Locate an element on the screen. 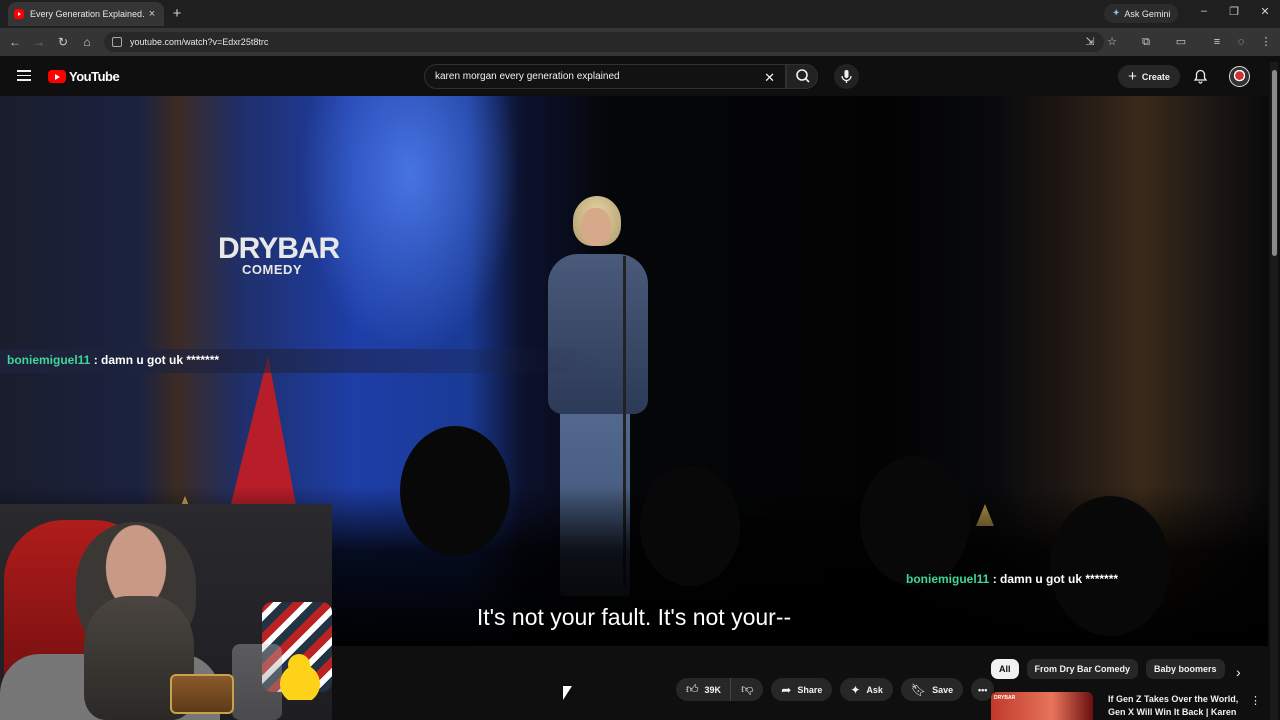  microphone-icon is located at coordinates (846, 76).